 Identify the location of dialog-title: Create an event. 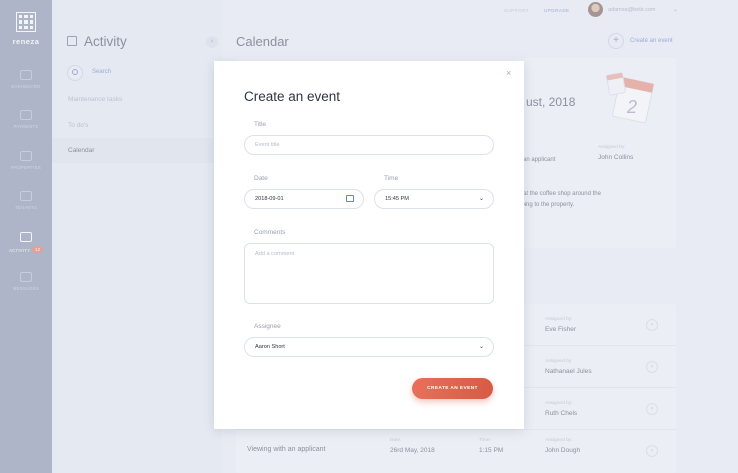
(292, 96).